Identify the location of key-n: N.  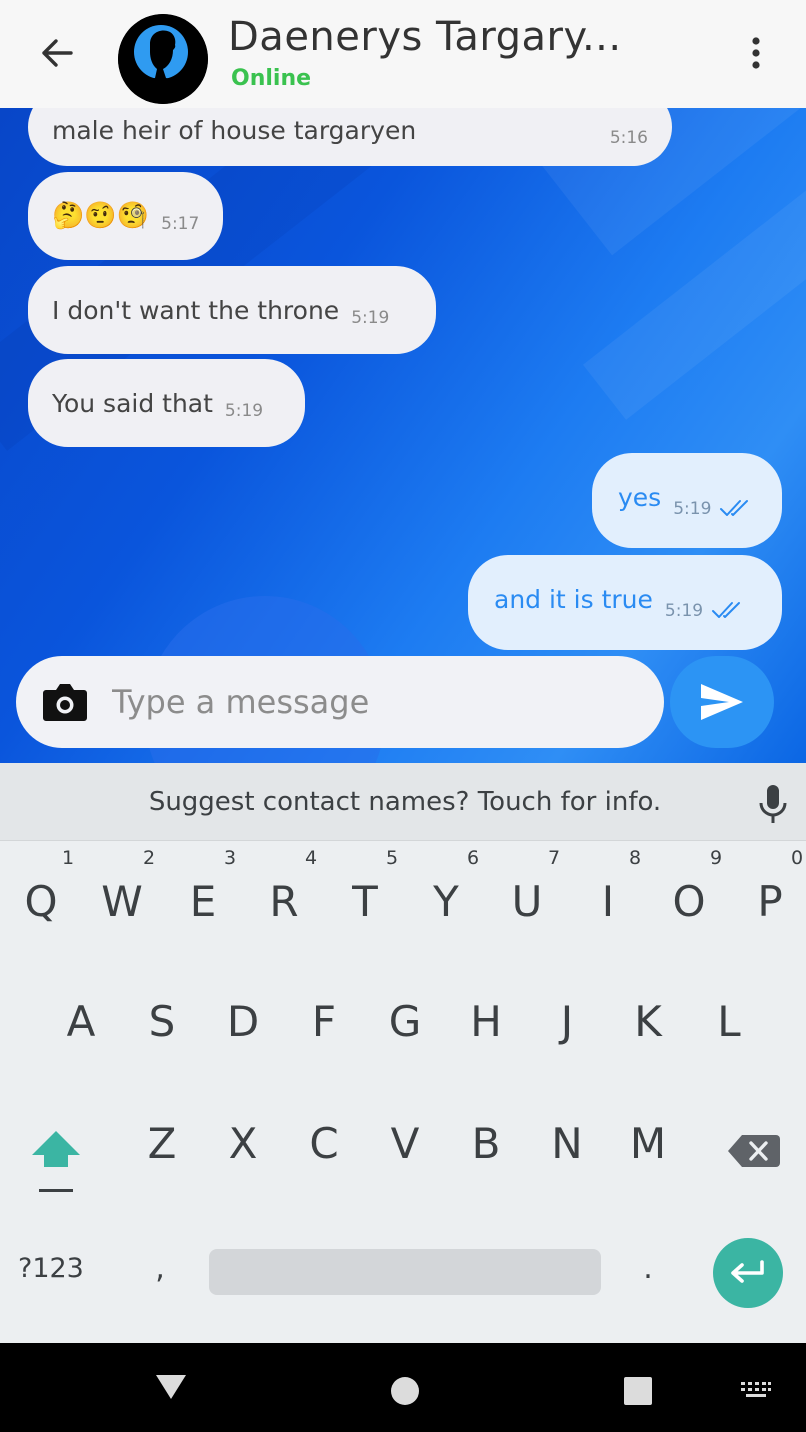
(567, 1150).